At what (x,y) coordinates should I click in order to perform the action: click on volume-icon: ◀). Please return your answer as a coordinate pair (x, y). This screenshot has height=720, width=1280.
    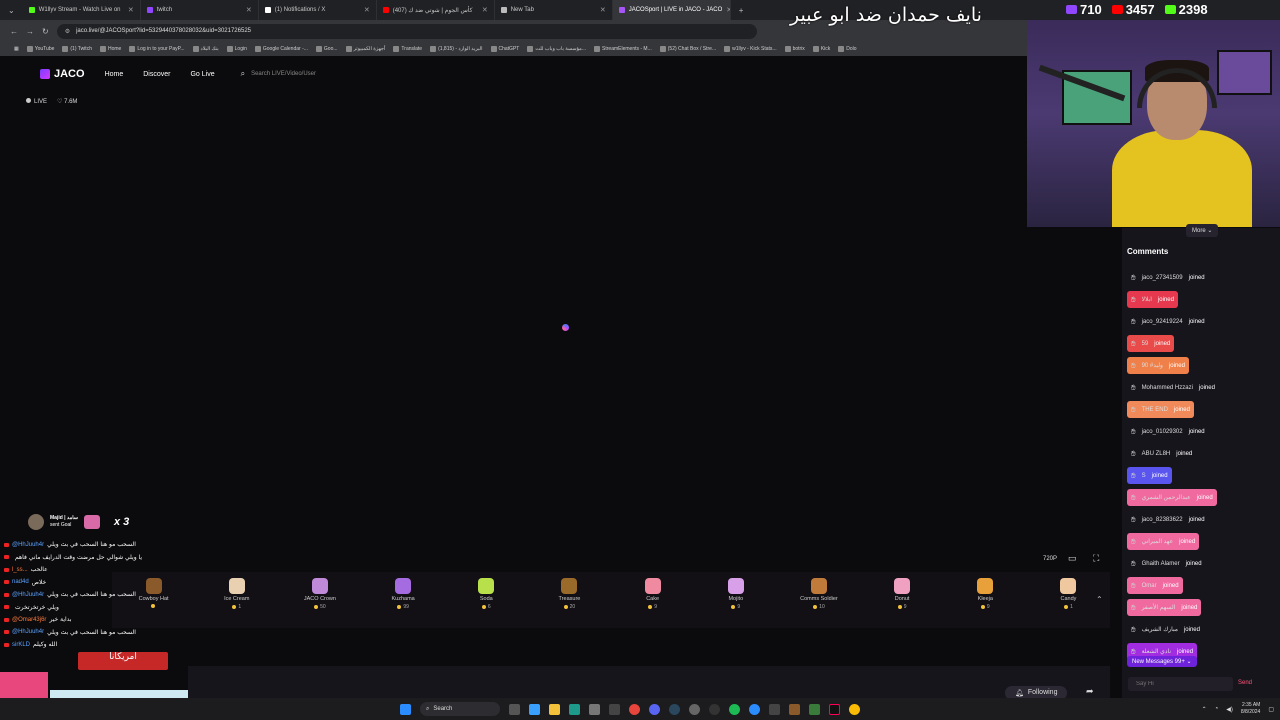
    Looking at the image, I should click on (1229, 709).